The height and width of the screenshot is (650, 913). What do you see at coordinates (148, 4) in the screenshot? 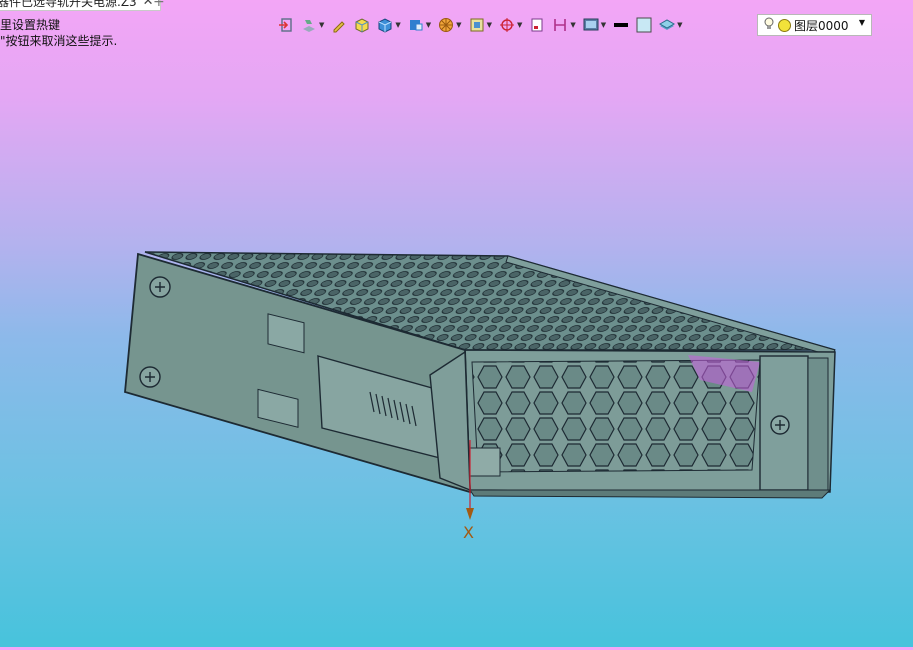
I see `close-icon: ✕` at bounding box center [148, 4].